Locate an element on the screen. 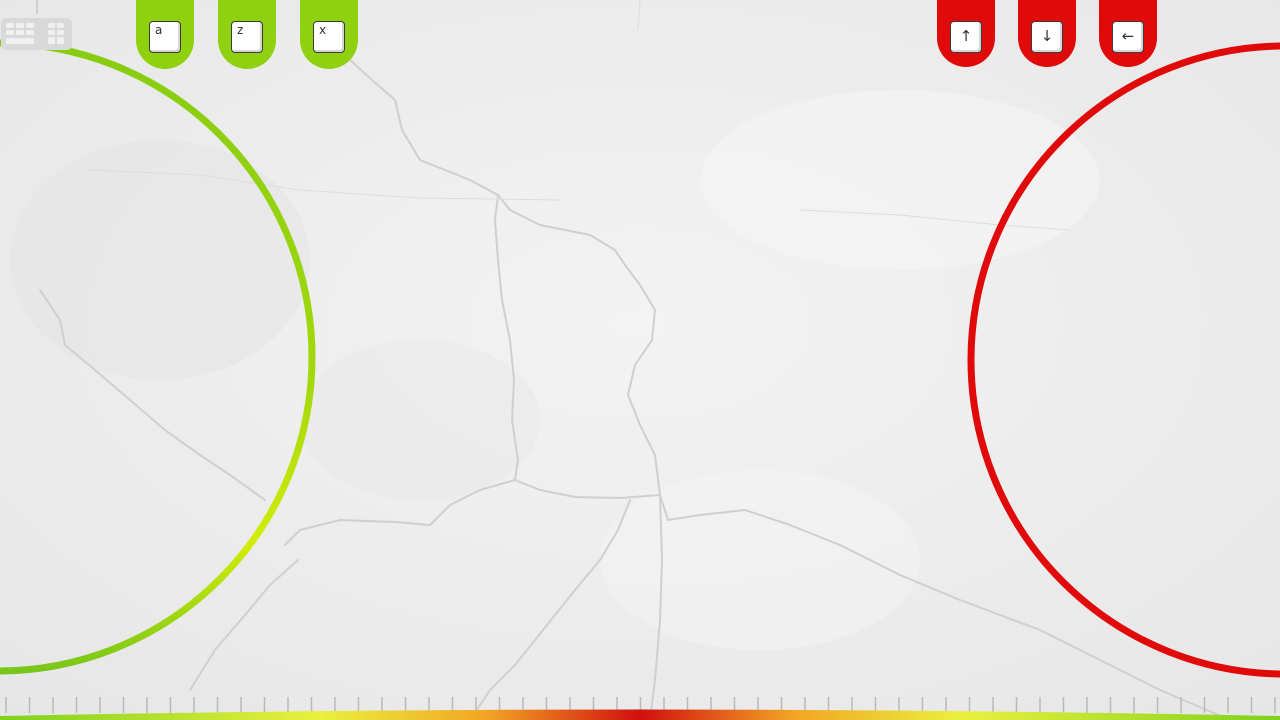  arrow-up-key-icon: ↑ is located at coordinates (966, 37).